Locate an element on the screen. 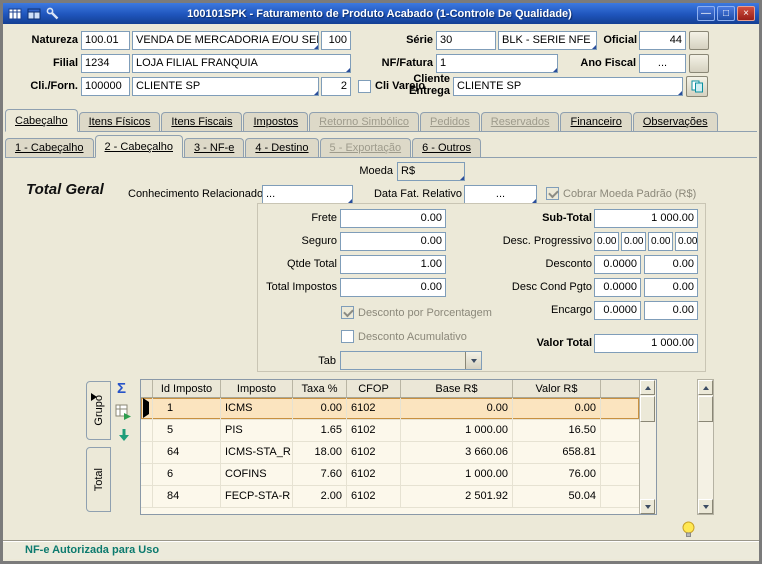 The image size is (762, 564). cell-id-imposto: 5 is located at coordinates (187, 430).